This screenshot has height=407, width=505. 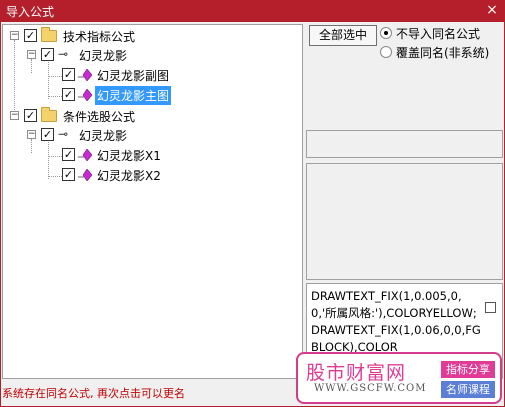 What do you see at coordinates (30, 12) in the screenshot?
I see `window-title: 导入公式` at bounding box center [30, 12].